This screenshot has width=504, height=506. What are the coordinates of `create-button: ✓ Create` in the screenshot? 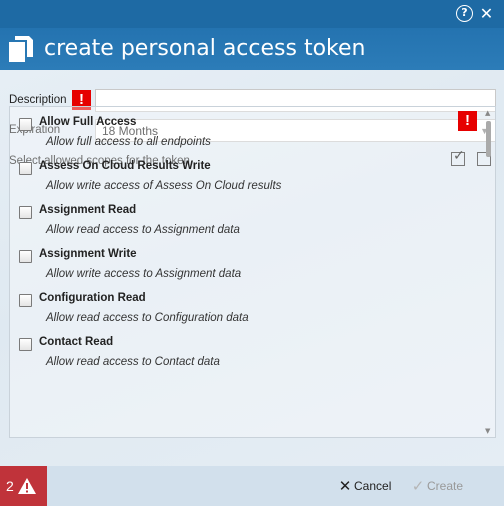 It's located at (436, 486).